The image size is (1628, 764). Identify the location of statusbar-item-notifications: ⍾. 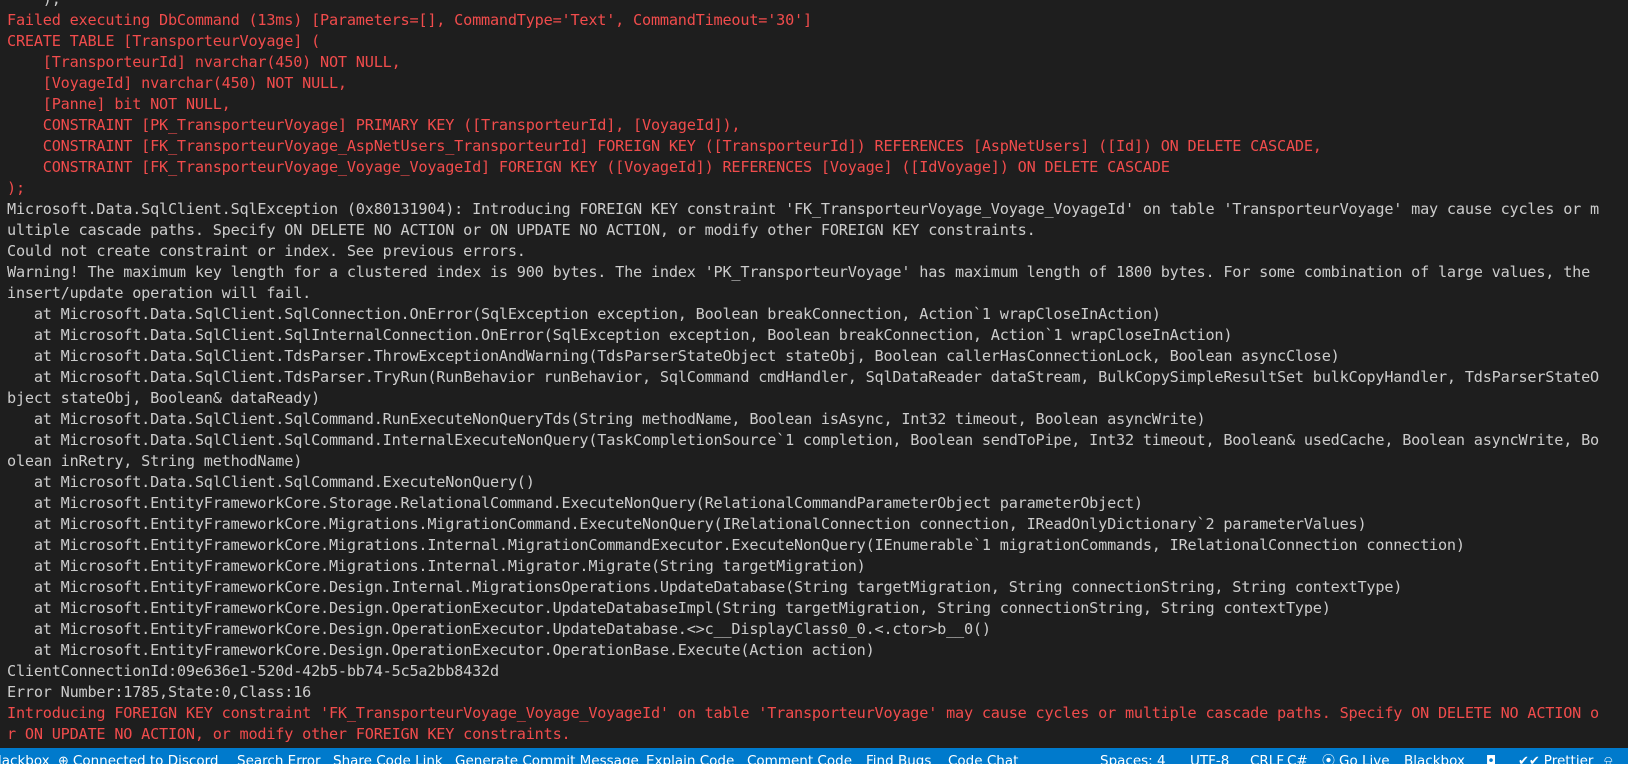
(1610, 757).